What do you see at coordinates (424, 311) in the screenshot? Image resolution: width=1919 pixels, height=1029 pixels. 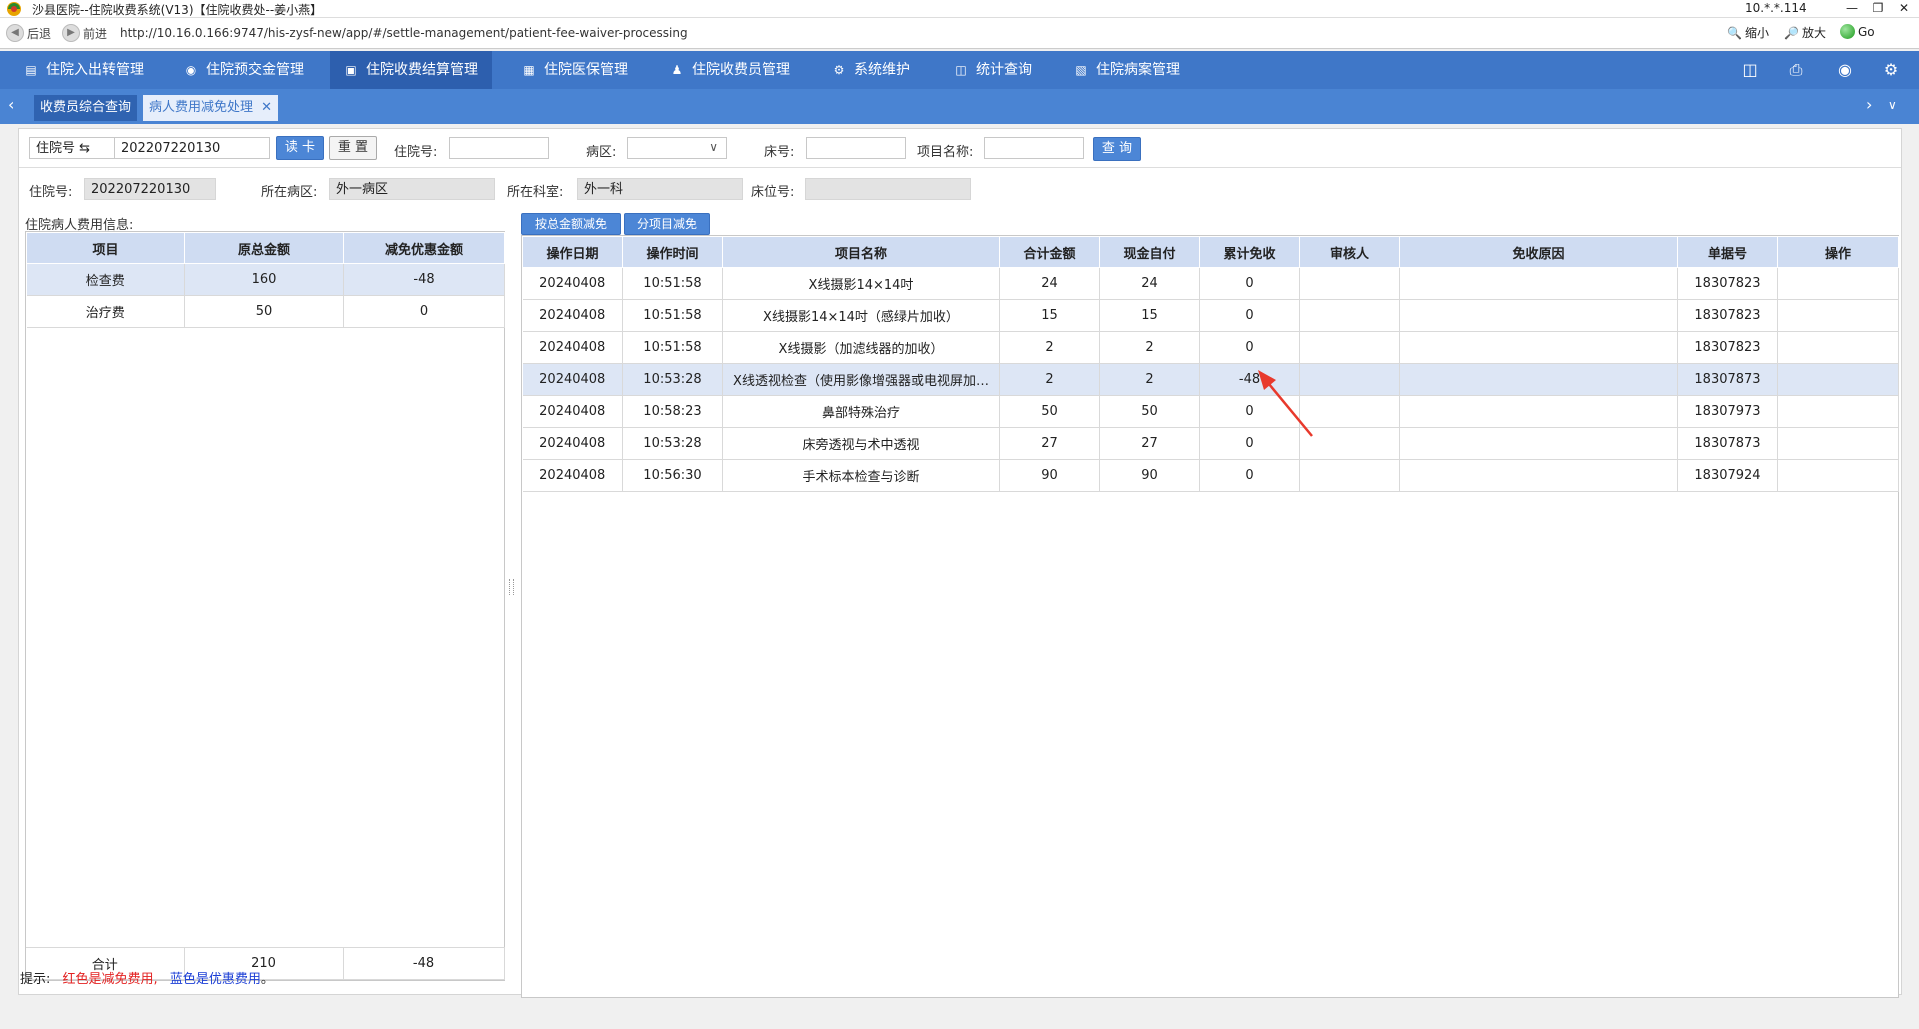 I see `cell-discount-amount: 0` at bounding box center [424, 311].